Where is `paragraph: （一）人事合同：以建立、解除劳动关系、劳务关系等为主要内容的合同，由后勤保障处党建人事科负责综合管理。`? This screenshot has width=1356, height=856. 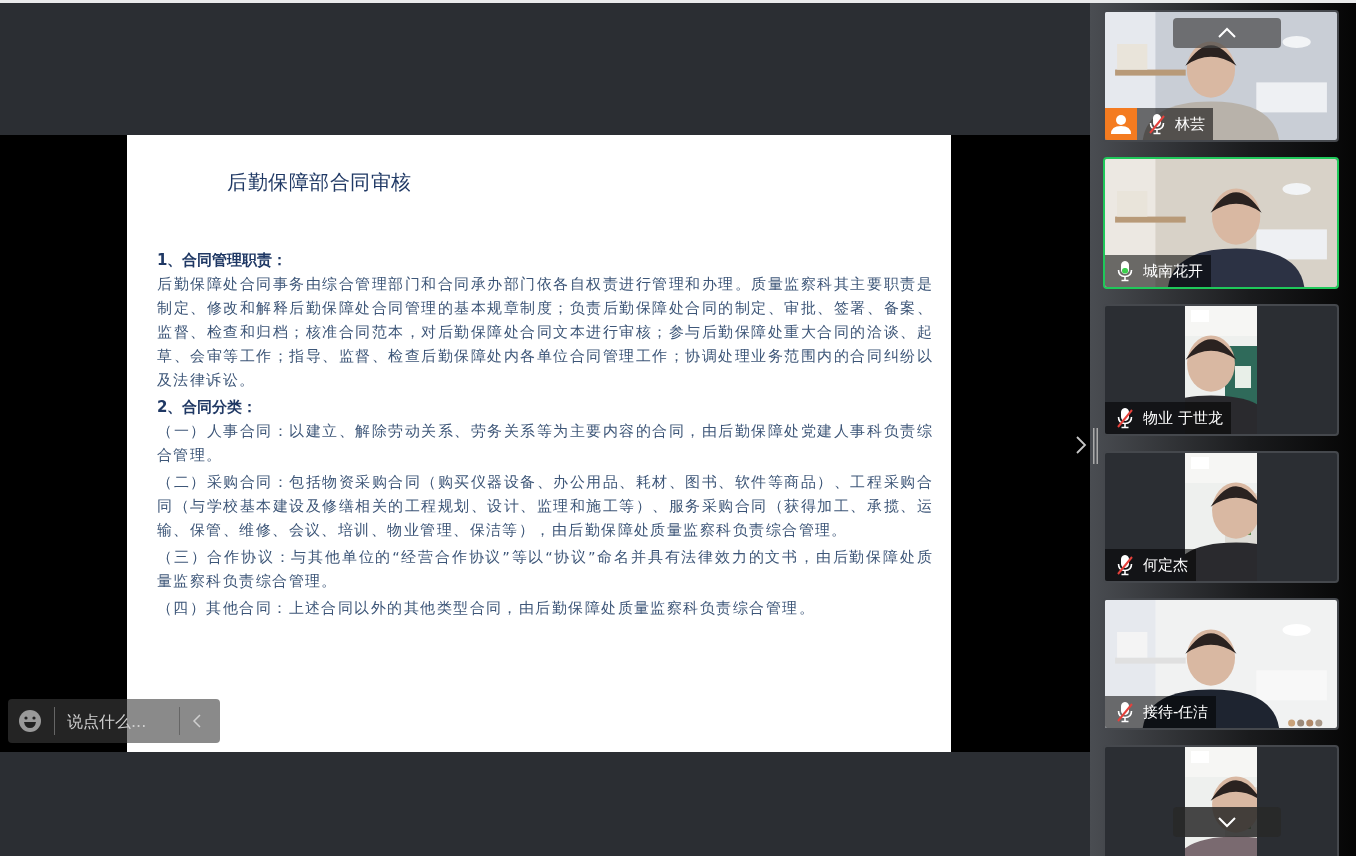 paragraph: （一）人事合同：以建立、解除劳动关系、劳务关系等为主要内容的合同，由后勤保障处党建人事科负责综合管理。 is located at coordinates (545, 443).